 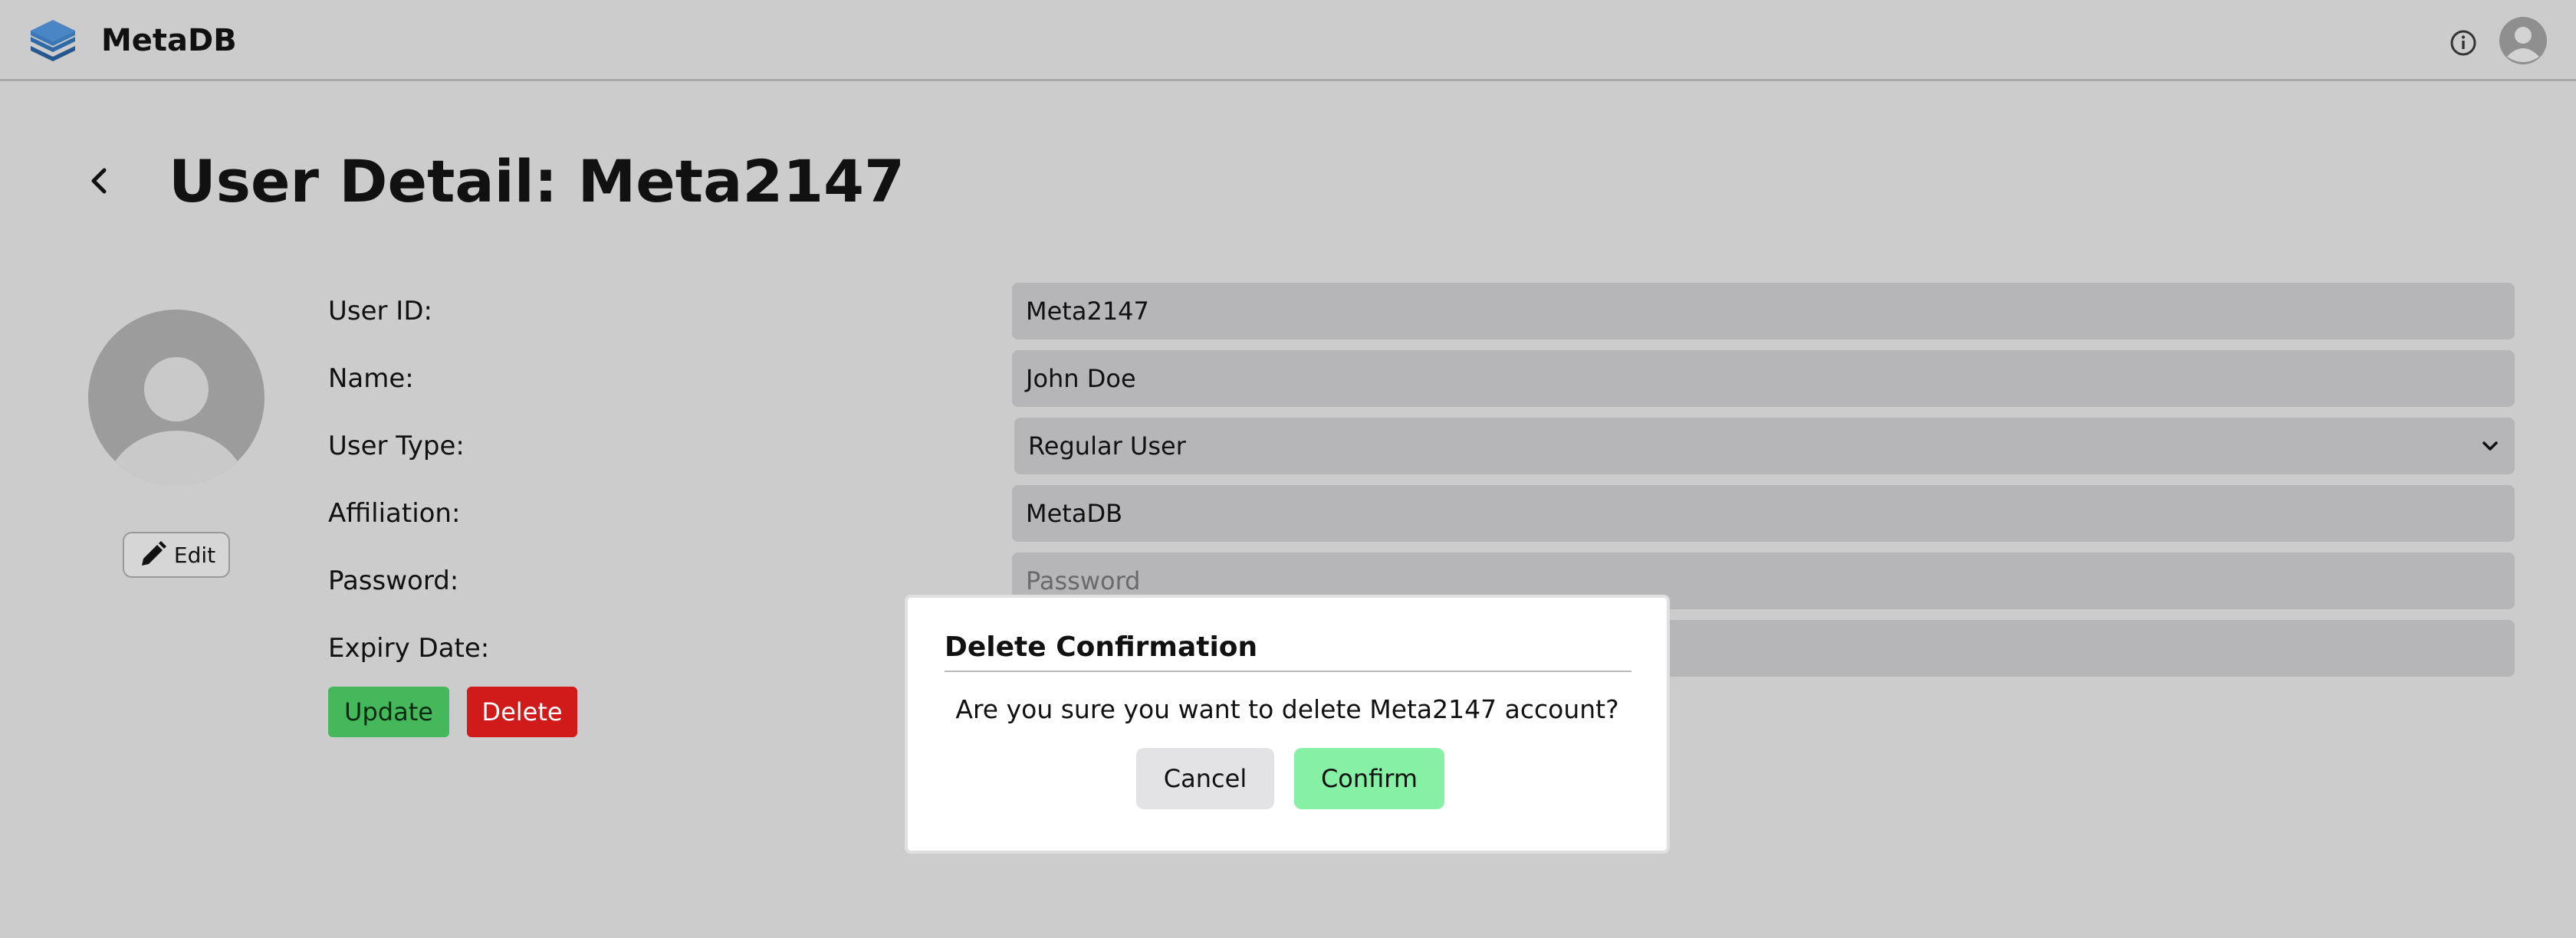 What do you see at coordinates (389, 712) in the screenshot?
I see `update-button: Update` at bounding box center [389, 712].